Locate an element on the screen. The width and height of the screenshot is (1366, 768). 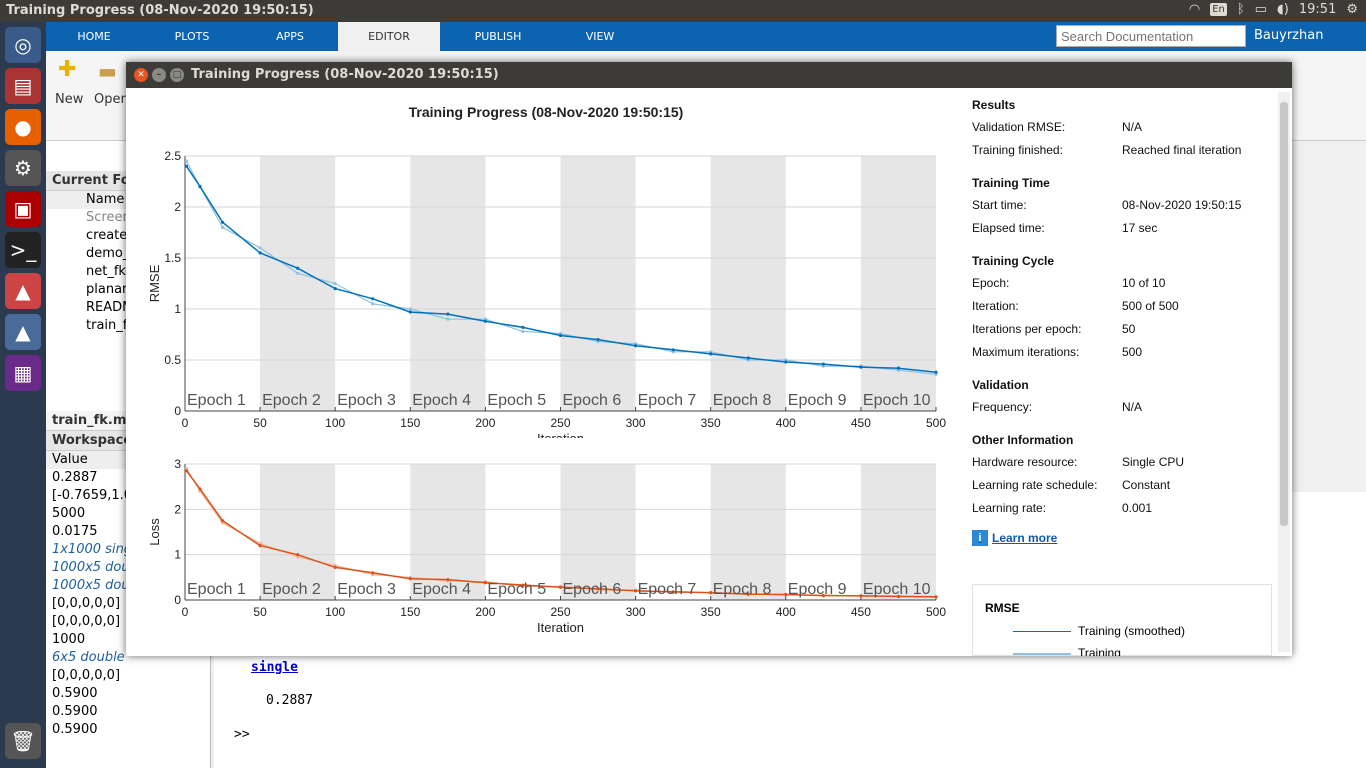
wifi-icon: ◠ is located at coordinates (1194, 9).